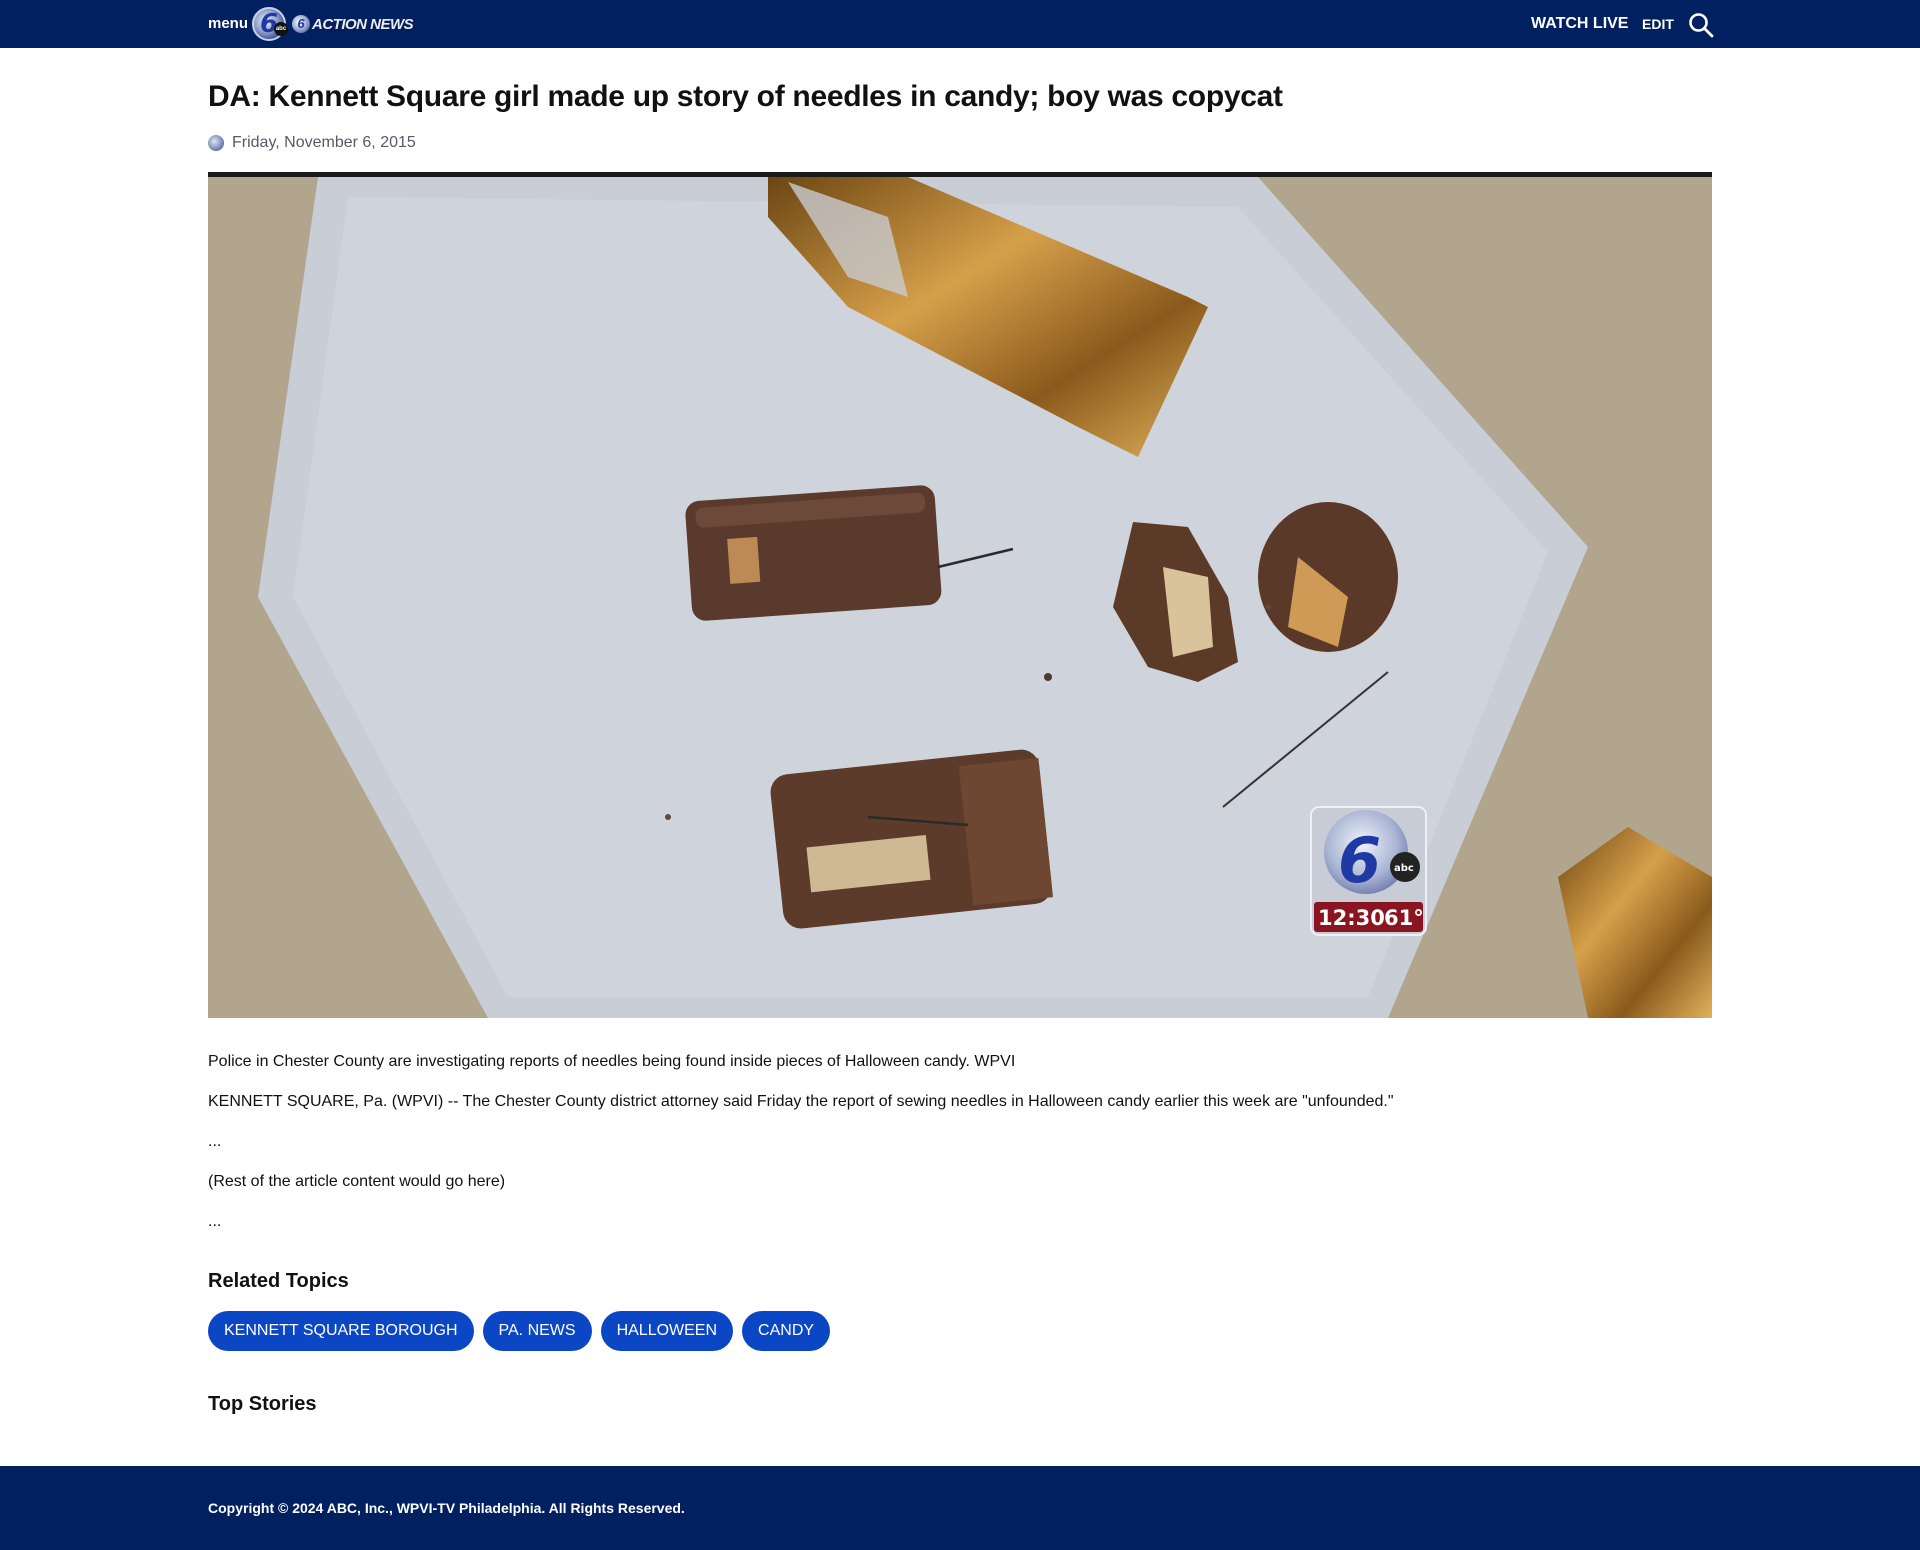  What do you see at coordinates (363, 24) in the screenshot?
I see `action-news-wordmark: ACTION NEWS` at bounding box center [363, 24].